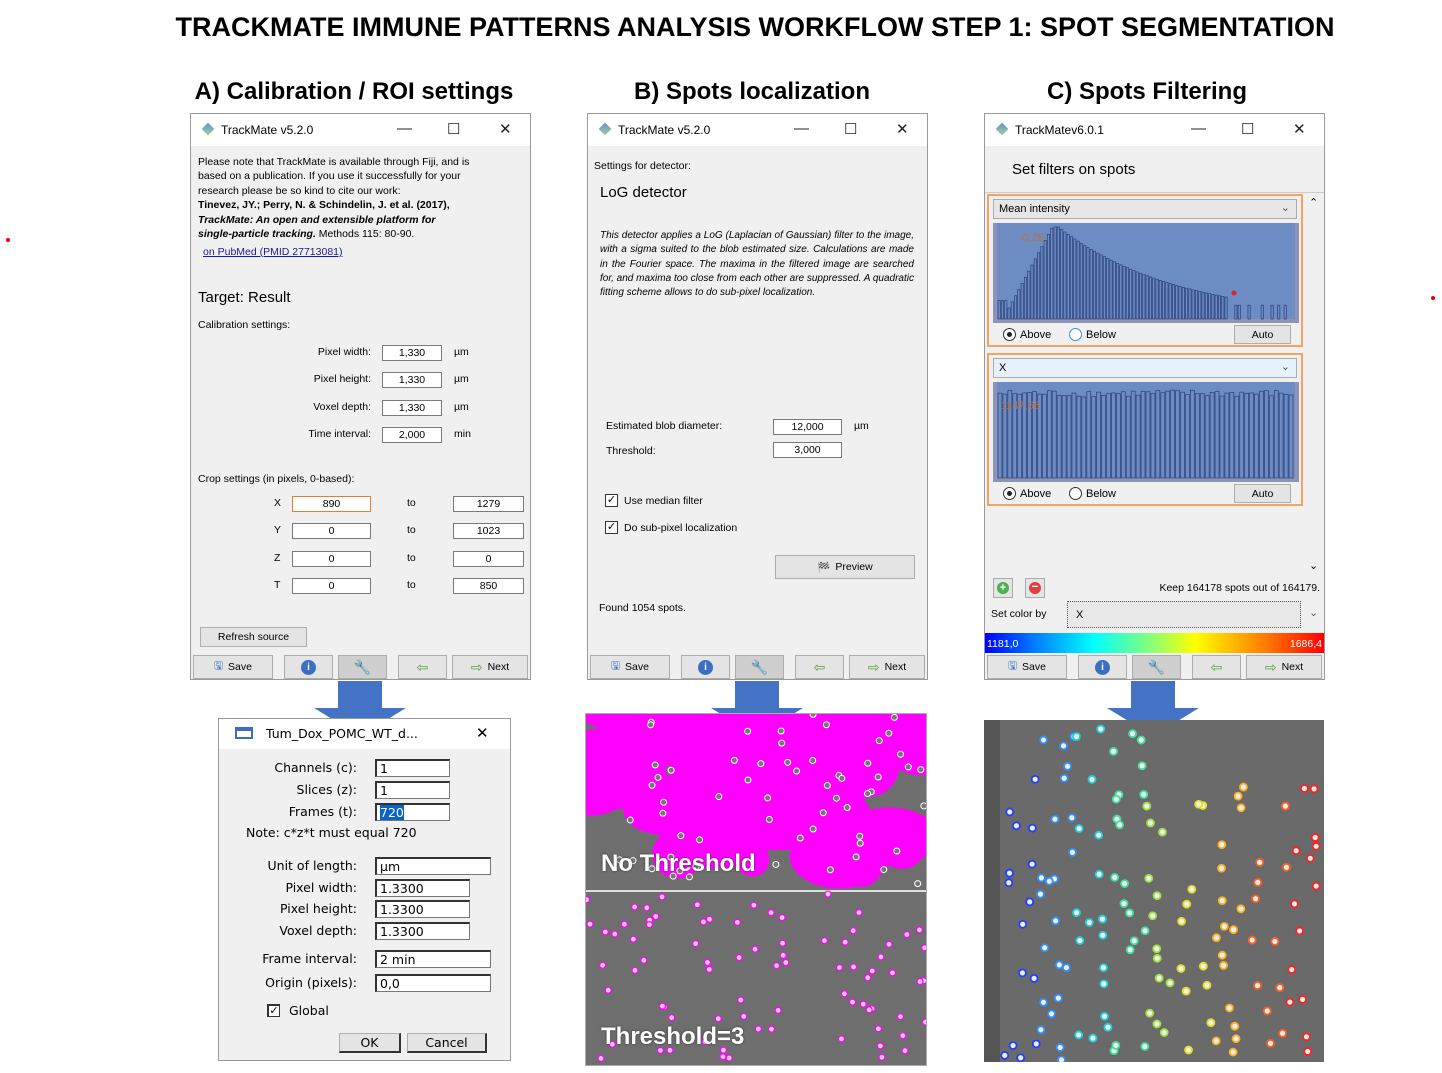 The image size is (1442, 1073). Describe the element at coordinates (433, 982) in the screenshot. I see `field-input: 0,0` at that location.